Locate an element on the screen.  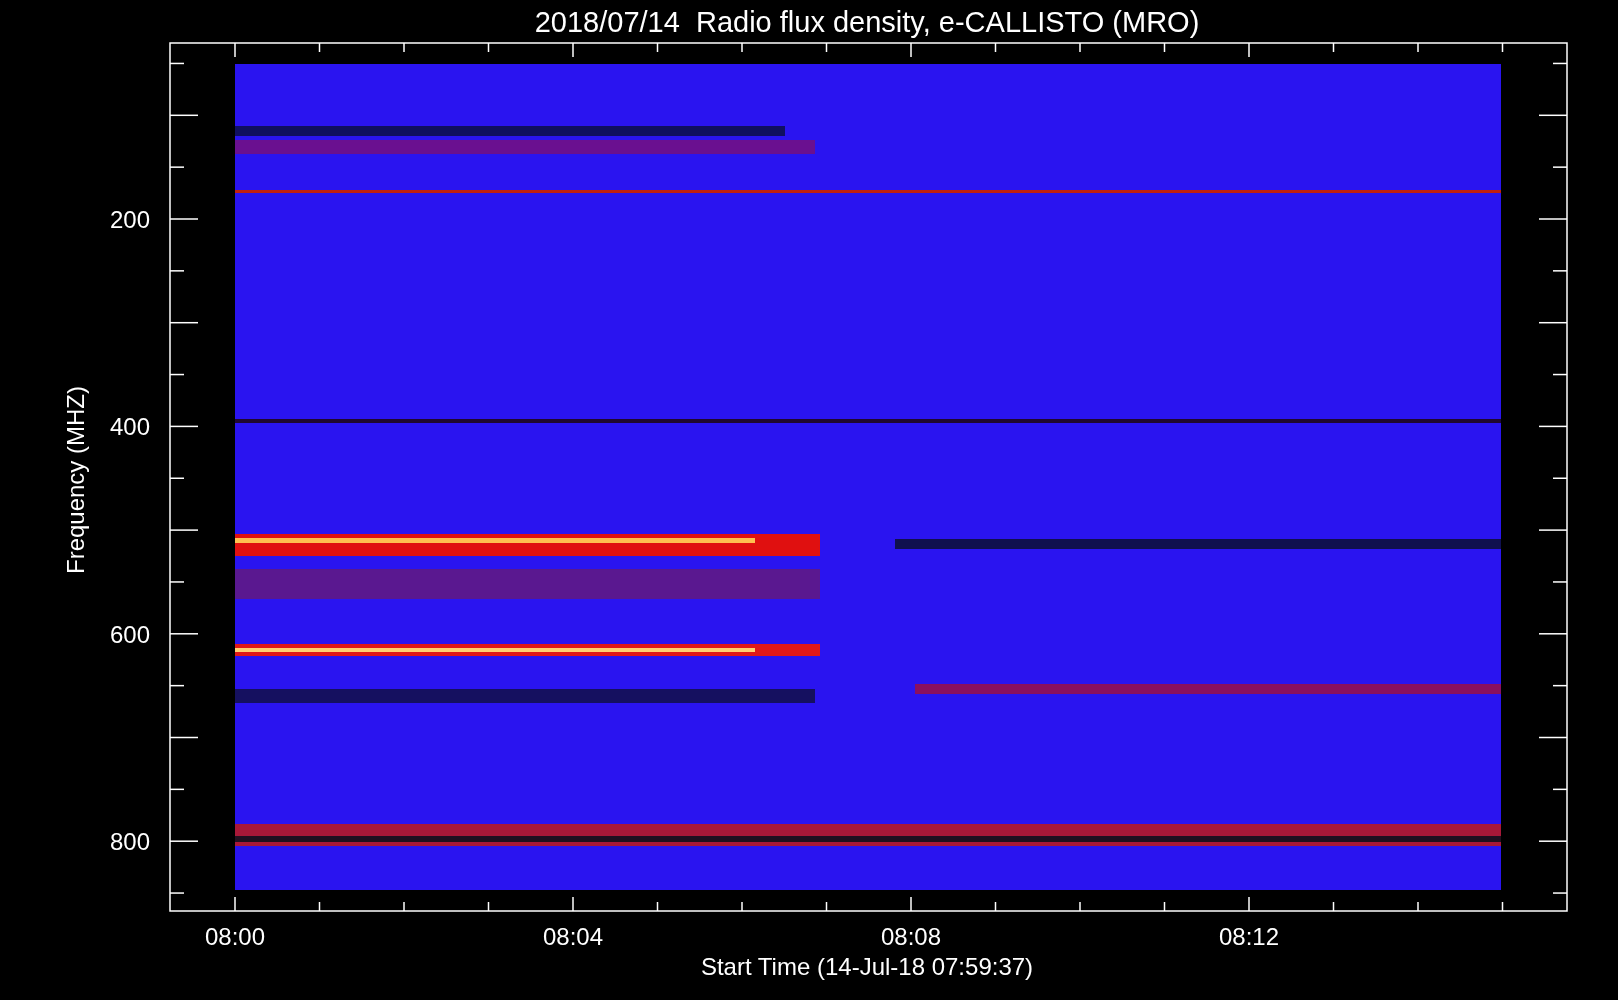
y-tick-label: 200 is located at coordinates (129, 219).